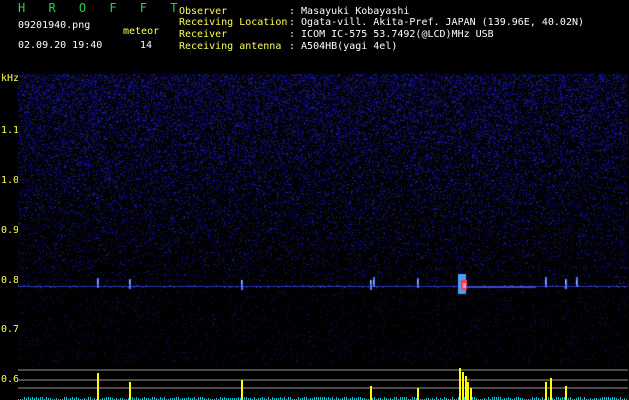 Image resolution: width=629 pixels, height=400 pixels. What do you see at coordinates (10, 280) in the screenshot?
I see `y-tick-label: 0.8` at bounding box center [10, 280].